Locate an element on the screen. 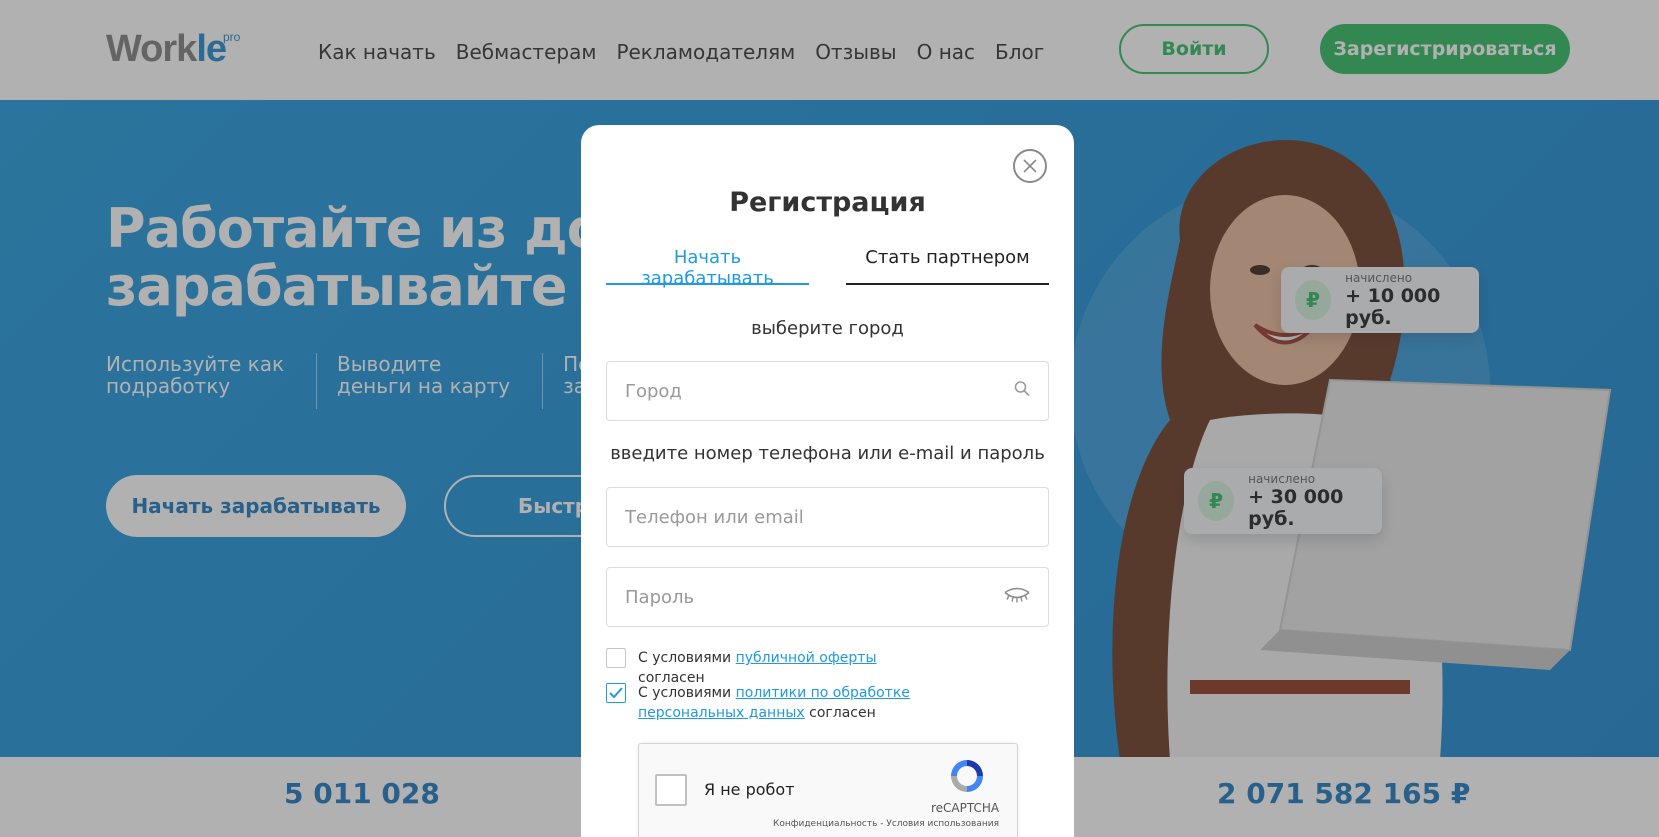  eye-closed-icon is located at coordinates (1017, 597).